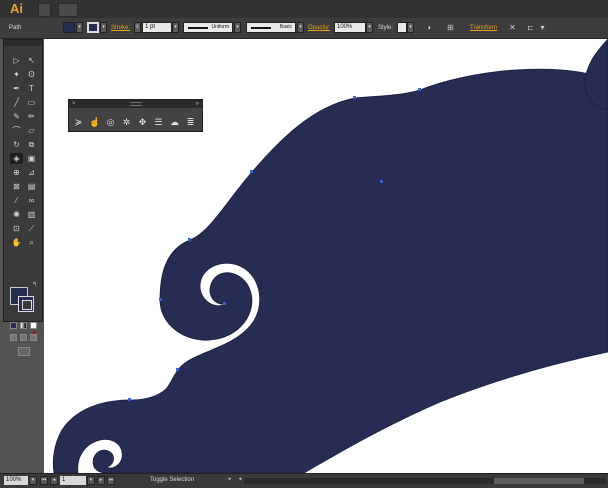  I want to click on scroll-left-icon: ◂, so click(240, 480).